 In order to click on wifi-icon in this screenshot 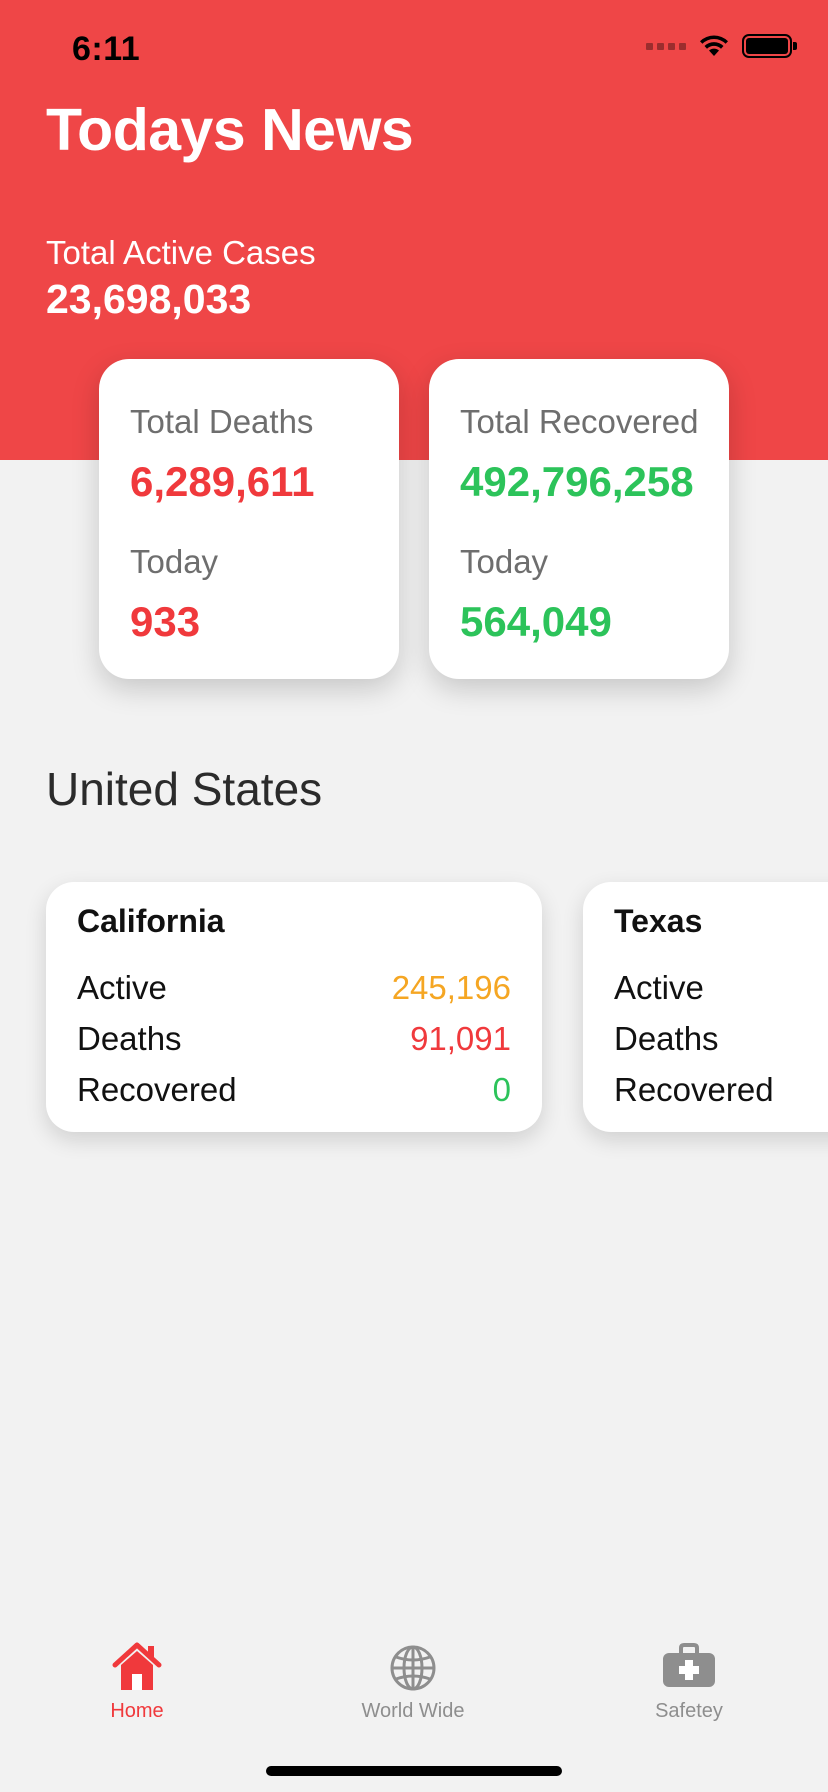, I will do `click(714, 45)`.